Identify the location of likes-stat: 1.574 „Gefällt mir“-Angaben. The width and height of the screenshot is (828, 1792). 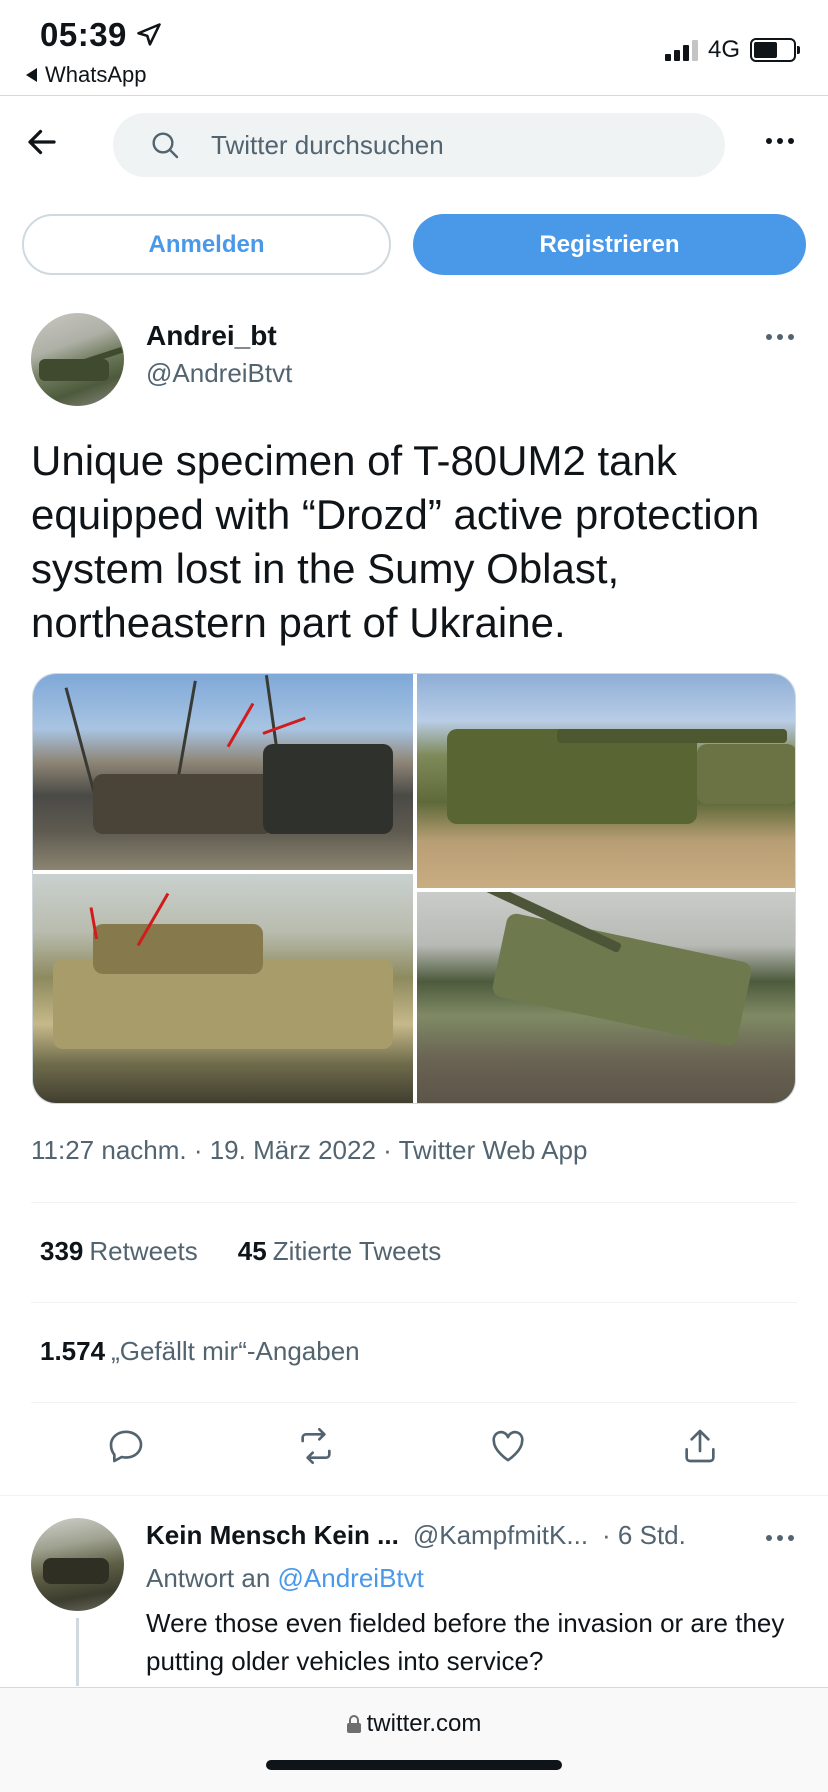
(200, 1351).